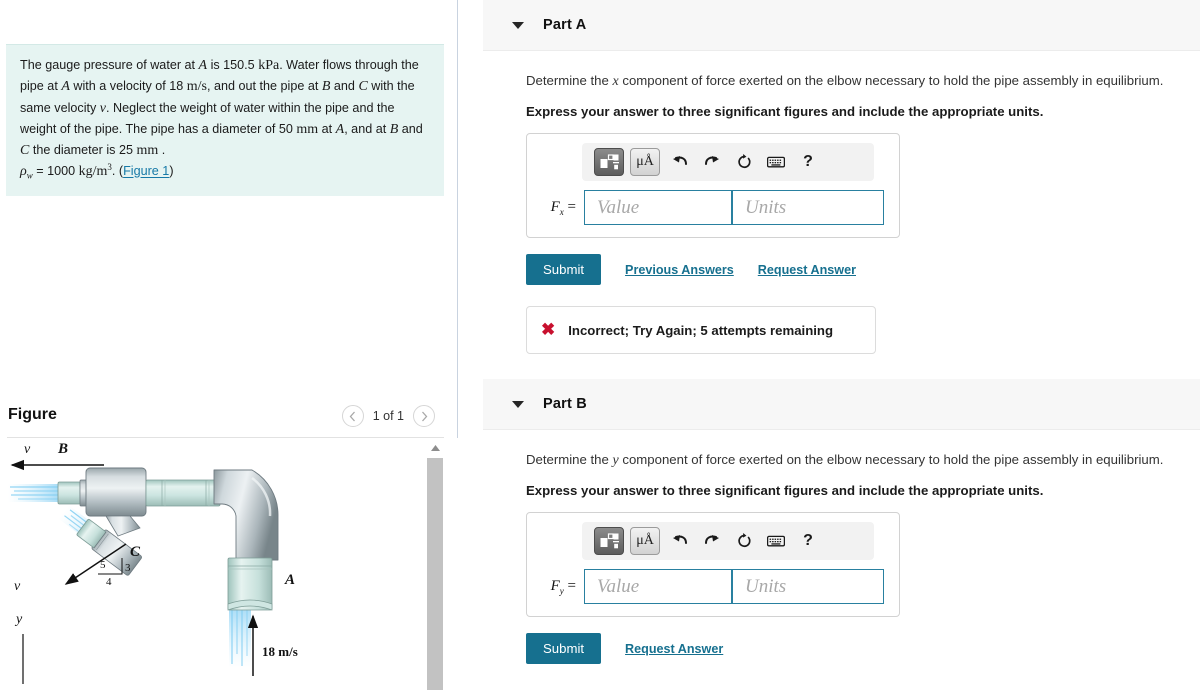  What do you see at coordinates (808, 207) in the screenshot?
I see `part-a-units-input: Units` at bounding box center [808, 207].